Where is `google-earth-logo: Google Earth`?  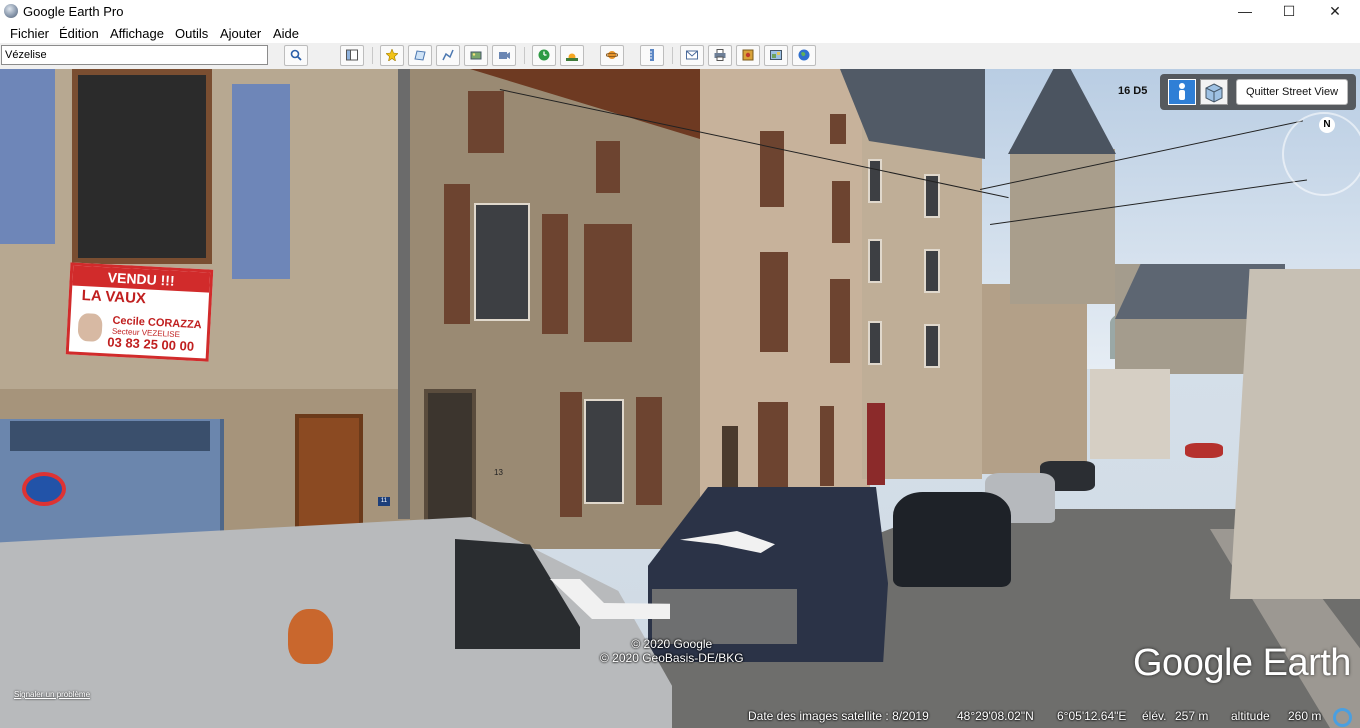
google-earth-logo: Google Earth is located at coordinates (1242, 663).